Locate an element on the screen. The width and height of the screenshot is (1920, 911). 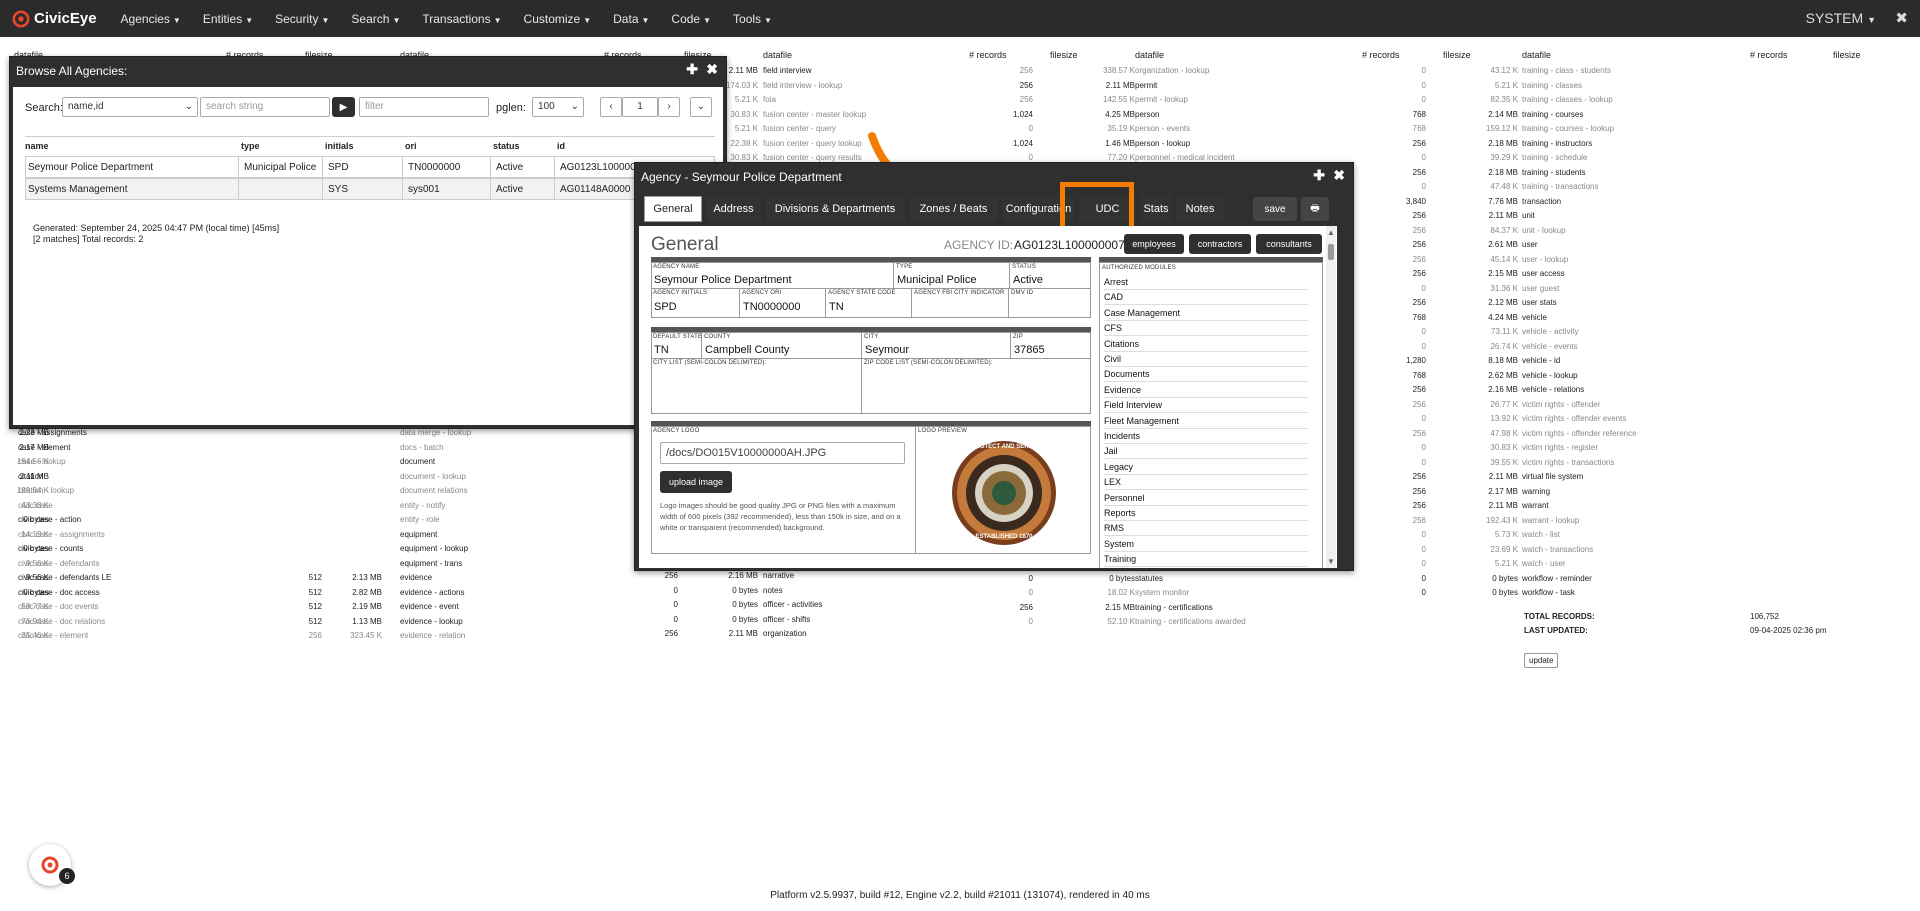
module-item: CFS is located at coordinates (1206, 329).